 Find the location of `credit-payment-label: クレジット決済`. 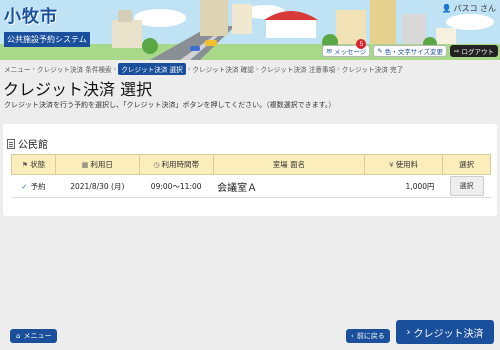

credit-payment-label: クレジット決済 is located at coordinates (448, 334).